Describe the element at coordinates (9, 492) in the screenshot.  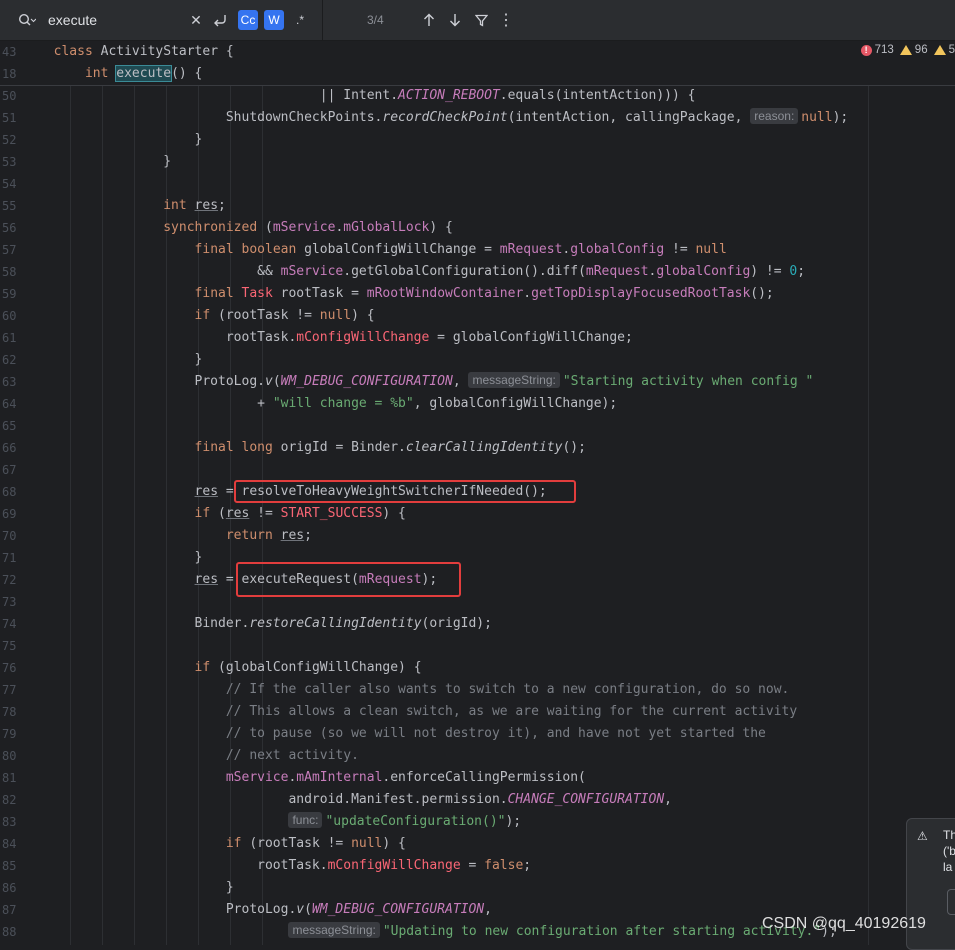
I see `line-number: 68` at that location.